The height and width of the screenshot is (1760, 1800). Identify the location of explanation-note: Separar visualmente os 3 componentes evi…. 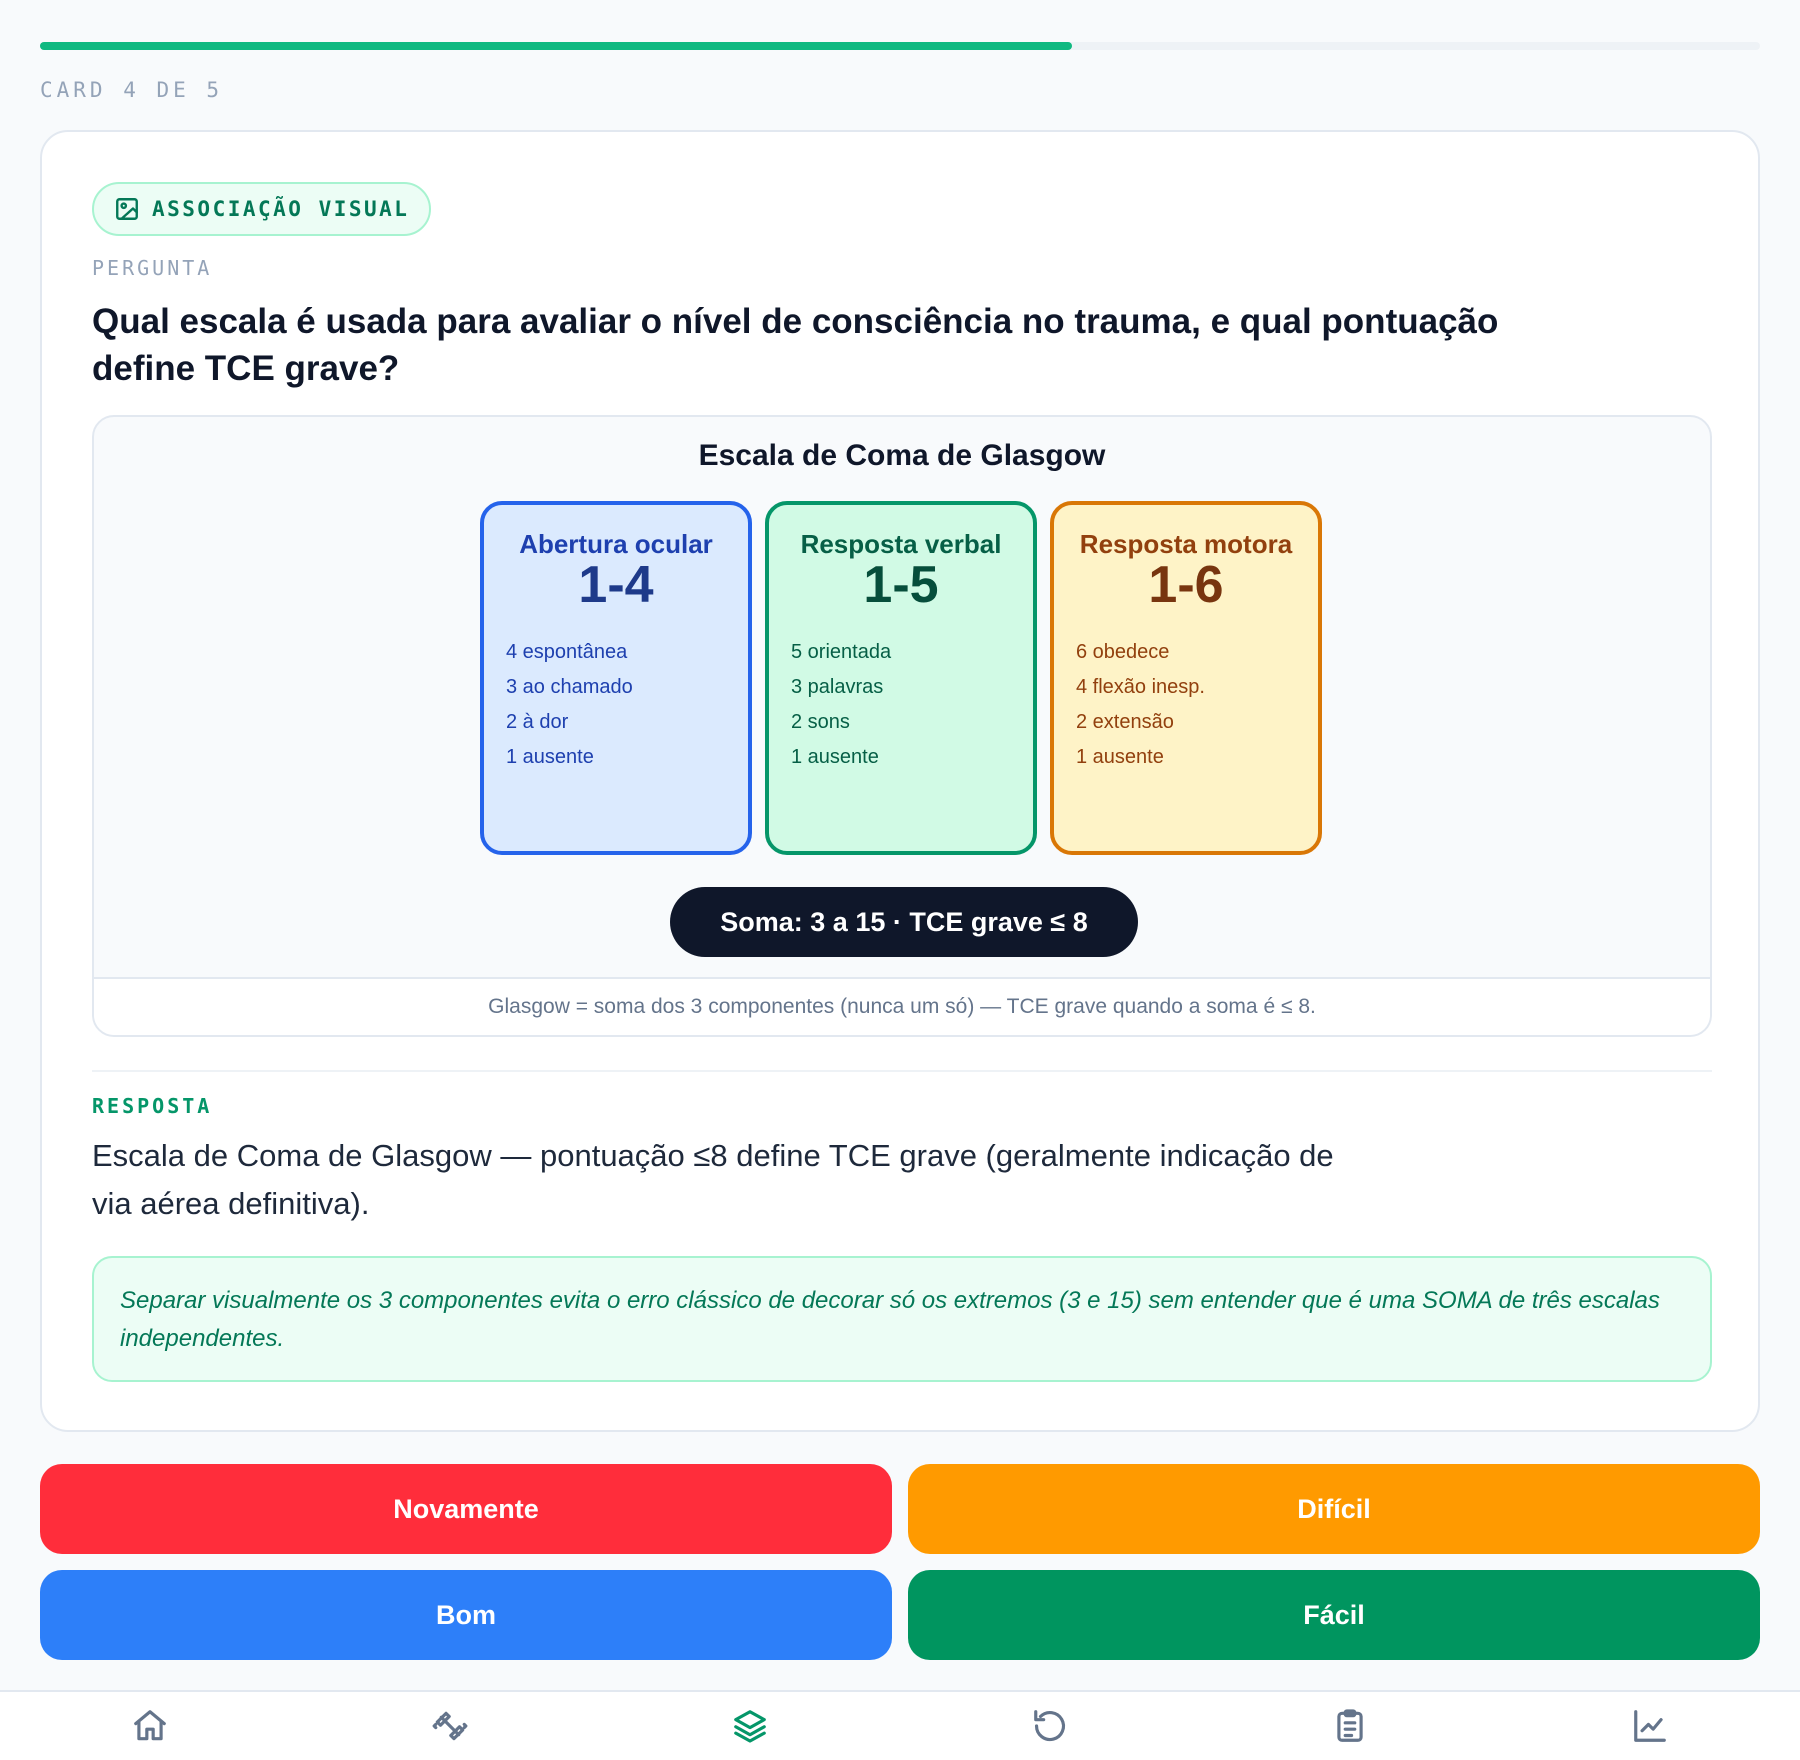
(902, 1319).